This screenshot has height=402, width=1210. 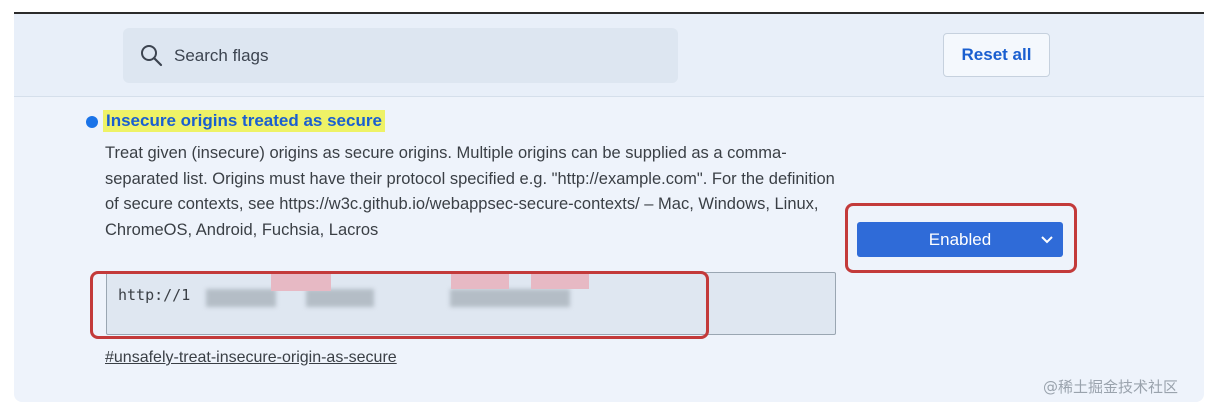 What do you see at coordinates (221, 55) in the screenshot?
I see `search-placeholder: Search flags` at bounding box center [221, 55].